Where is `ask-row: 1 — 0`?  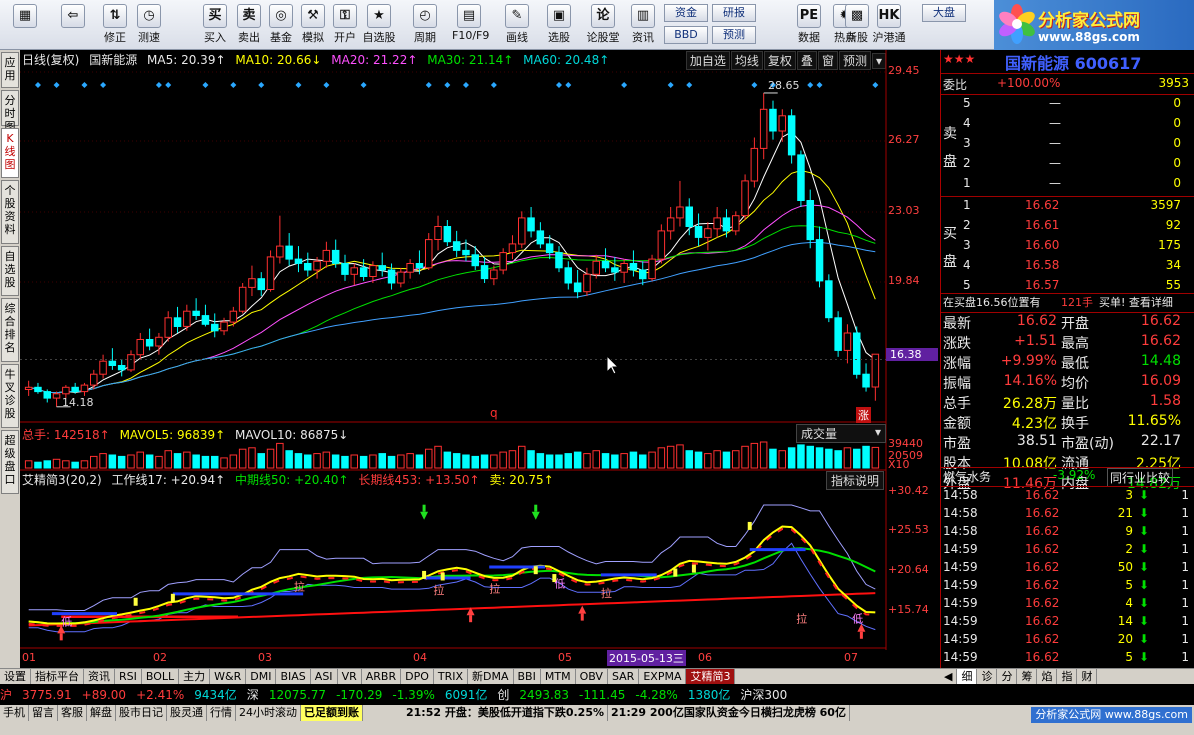 ask-row: 1 — 0 is located at coordinates (1067, 185).